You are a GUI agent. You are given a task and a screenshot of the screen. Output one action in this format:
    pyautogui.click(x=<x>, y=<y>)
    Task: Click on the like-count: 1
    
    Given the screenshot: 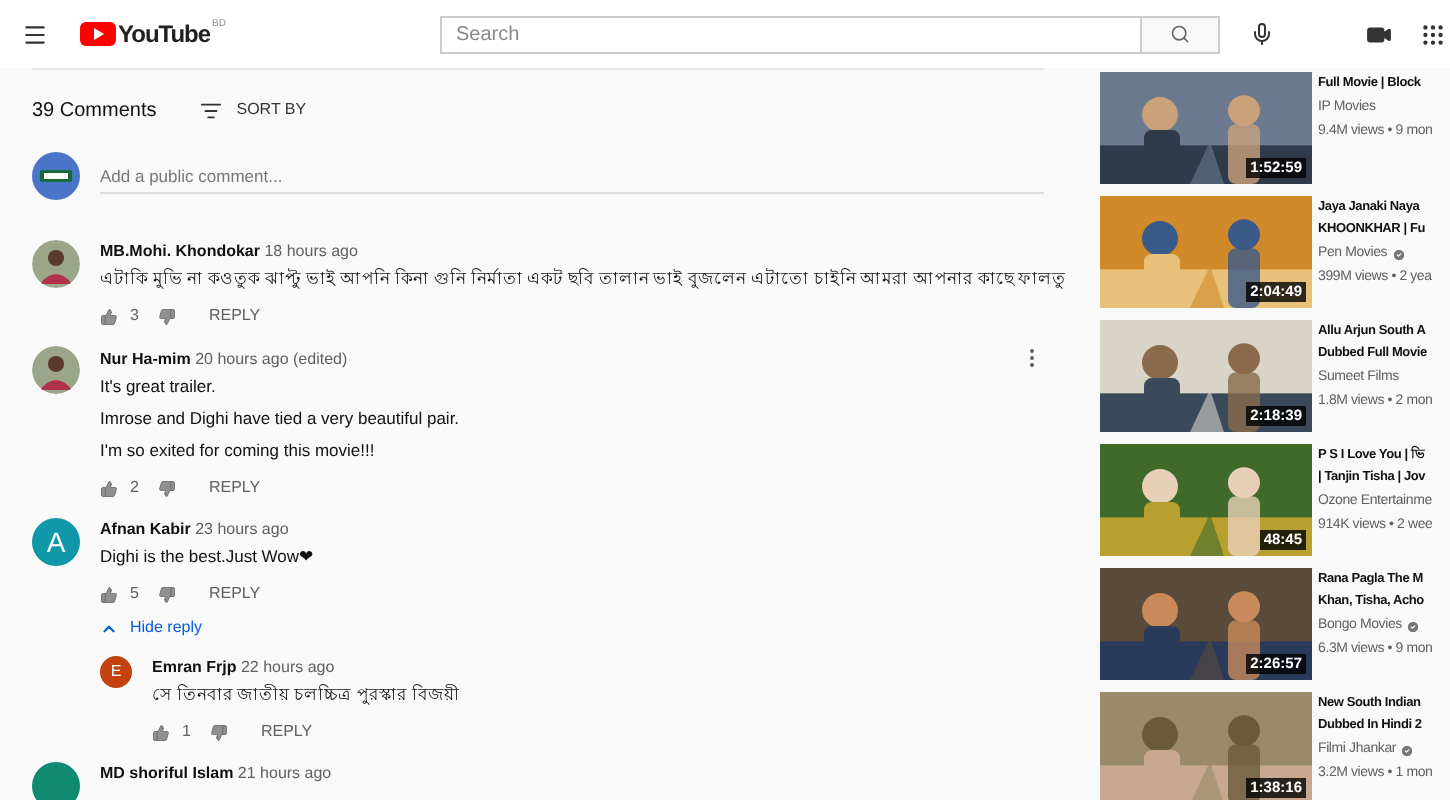 What is the action you would take?
    pyautogui.click(x=186, y=732)
    